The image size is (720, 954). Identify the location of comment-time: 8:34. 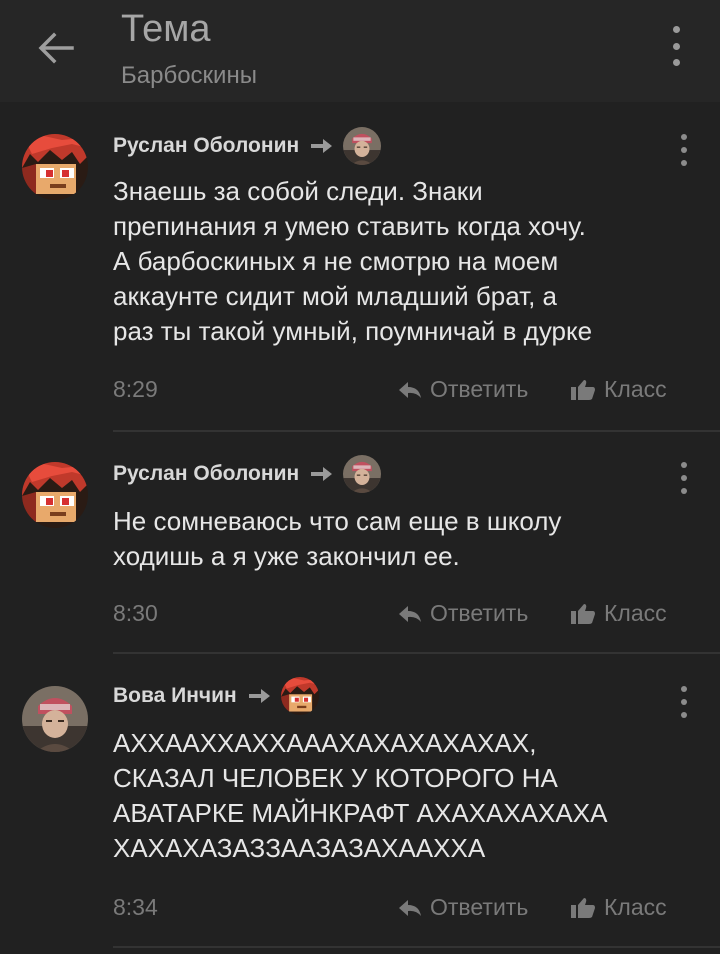
(135, 907).